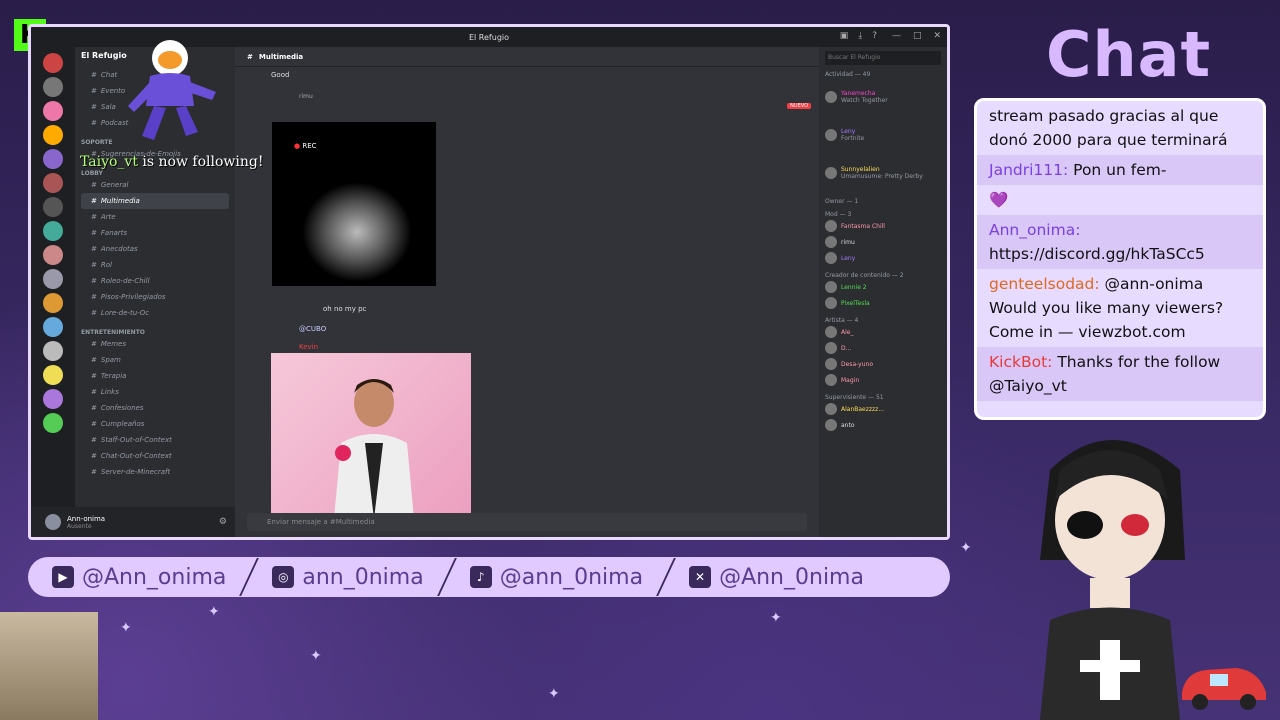 The height and width of the screenshot is (720, 1280). Describe the element at coordinates (883, 226) in the screenshot. I see `member-item: Fantasma Chill` at that location.